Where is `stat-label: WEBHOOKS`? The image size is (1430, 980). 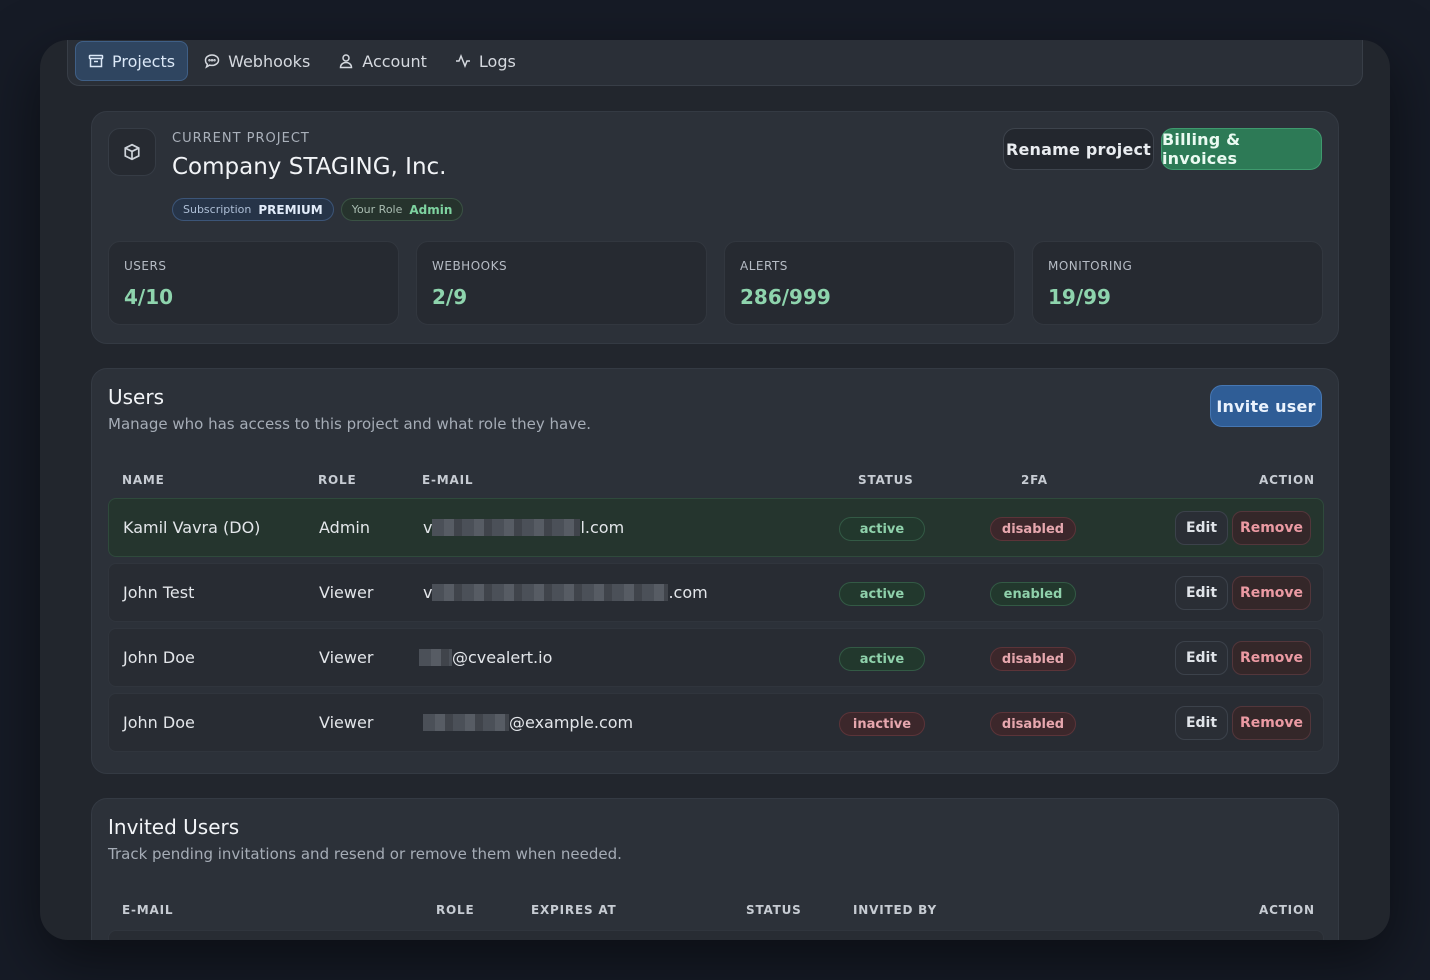
stat-label: WEBHOOKS is located at coordinates (470, 266).